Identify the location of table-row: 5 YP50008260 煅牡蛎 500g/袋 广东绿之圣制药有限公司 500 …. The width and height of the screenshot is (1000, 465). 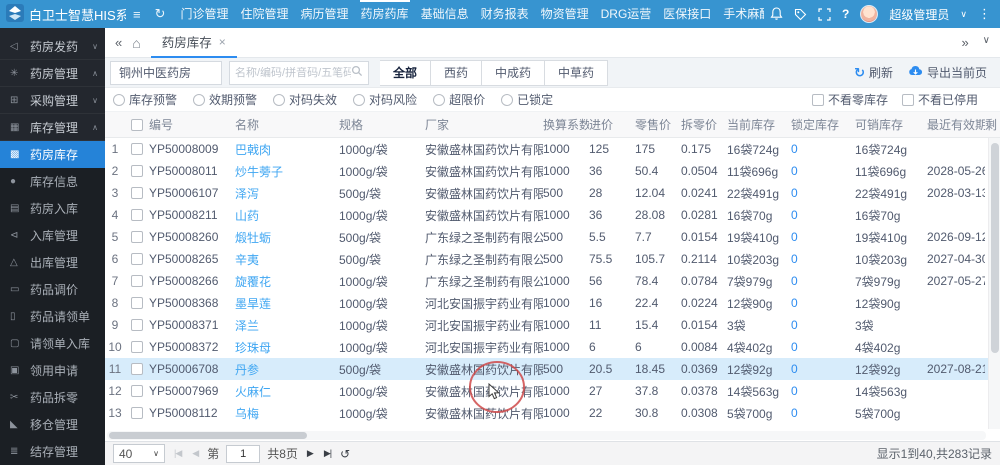
(552, 237).